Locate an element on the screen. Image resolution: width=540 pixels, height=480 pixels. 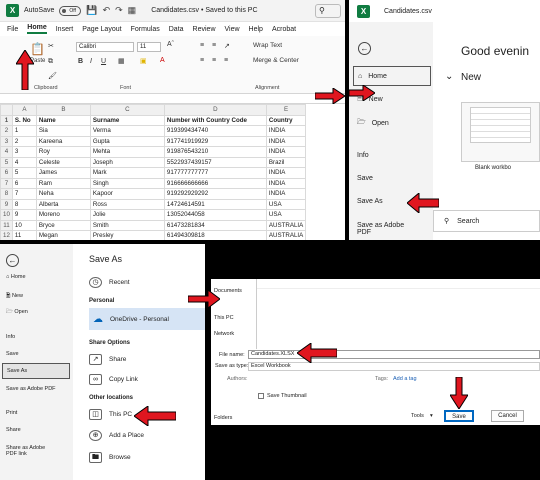
nav-save-as: Save As is located at coordinates (370, 201).